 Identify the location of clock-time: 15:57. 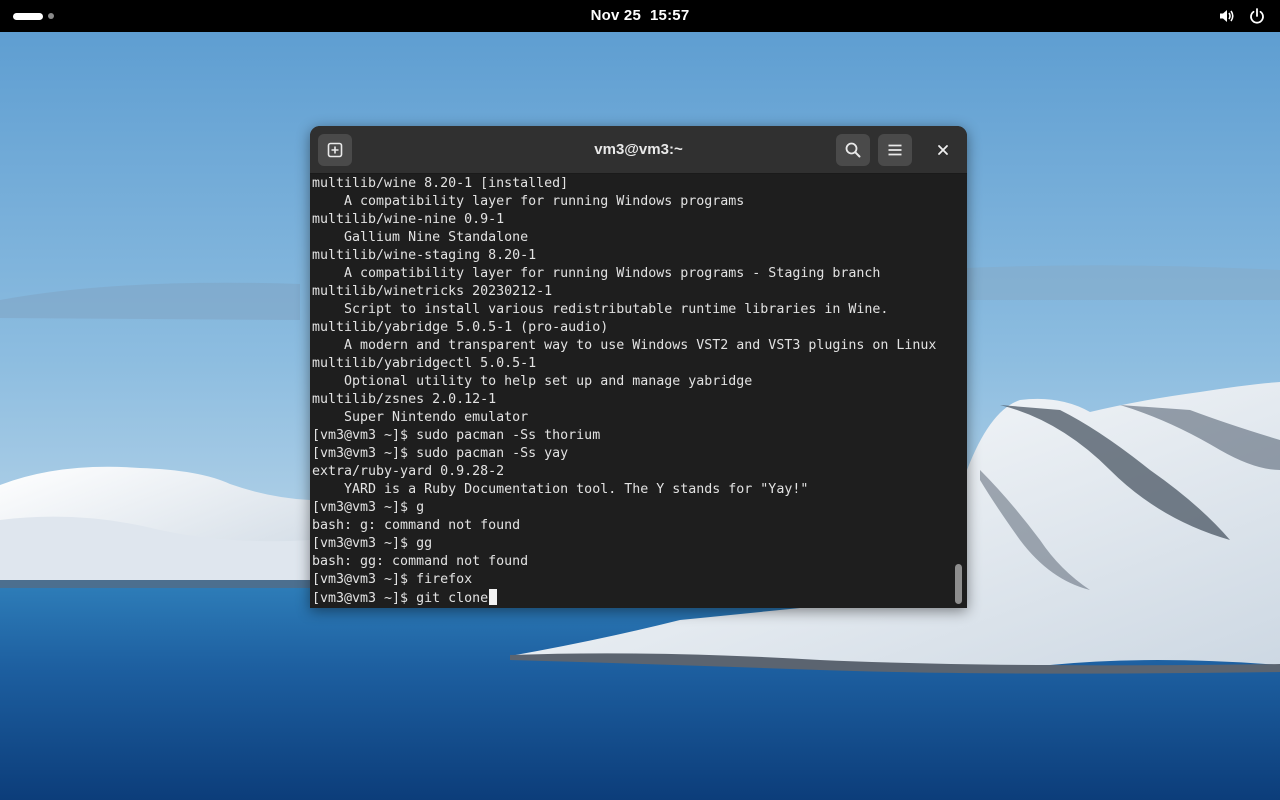
(670, 15).